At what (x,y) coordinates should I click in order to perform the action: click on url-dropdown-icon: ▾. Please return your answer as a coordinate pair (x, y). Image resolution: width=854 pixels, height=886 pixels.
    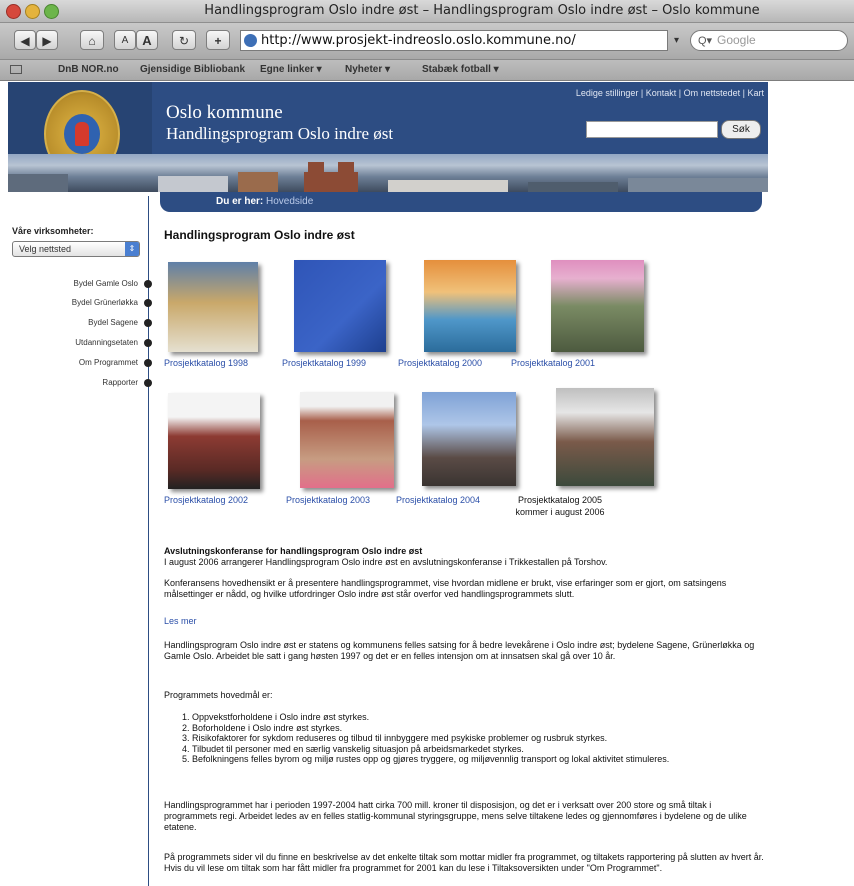
    Looking at the image, I should click on (676, 40).